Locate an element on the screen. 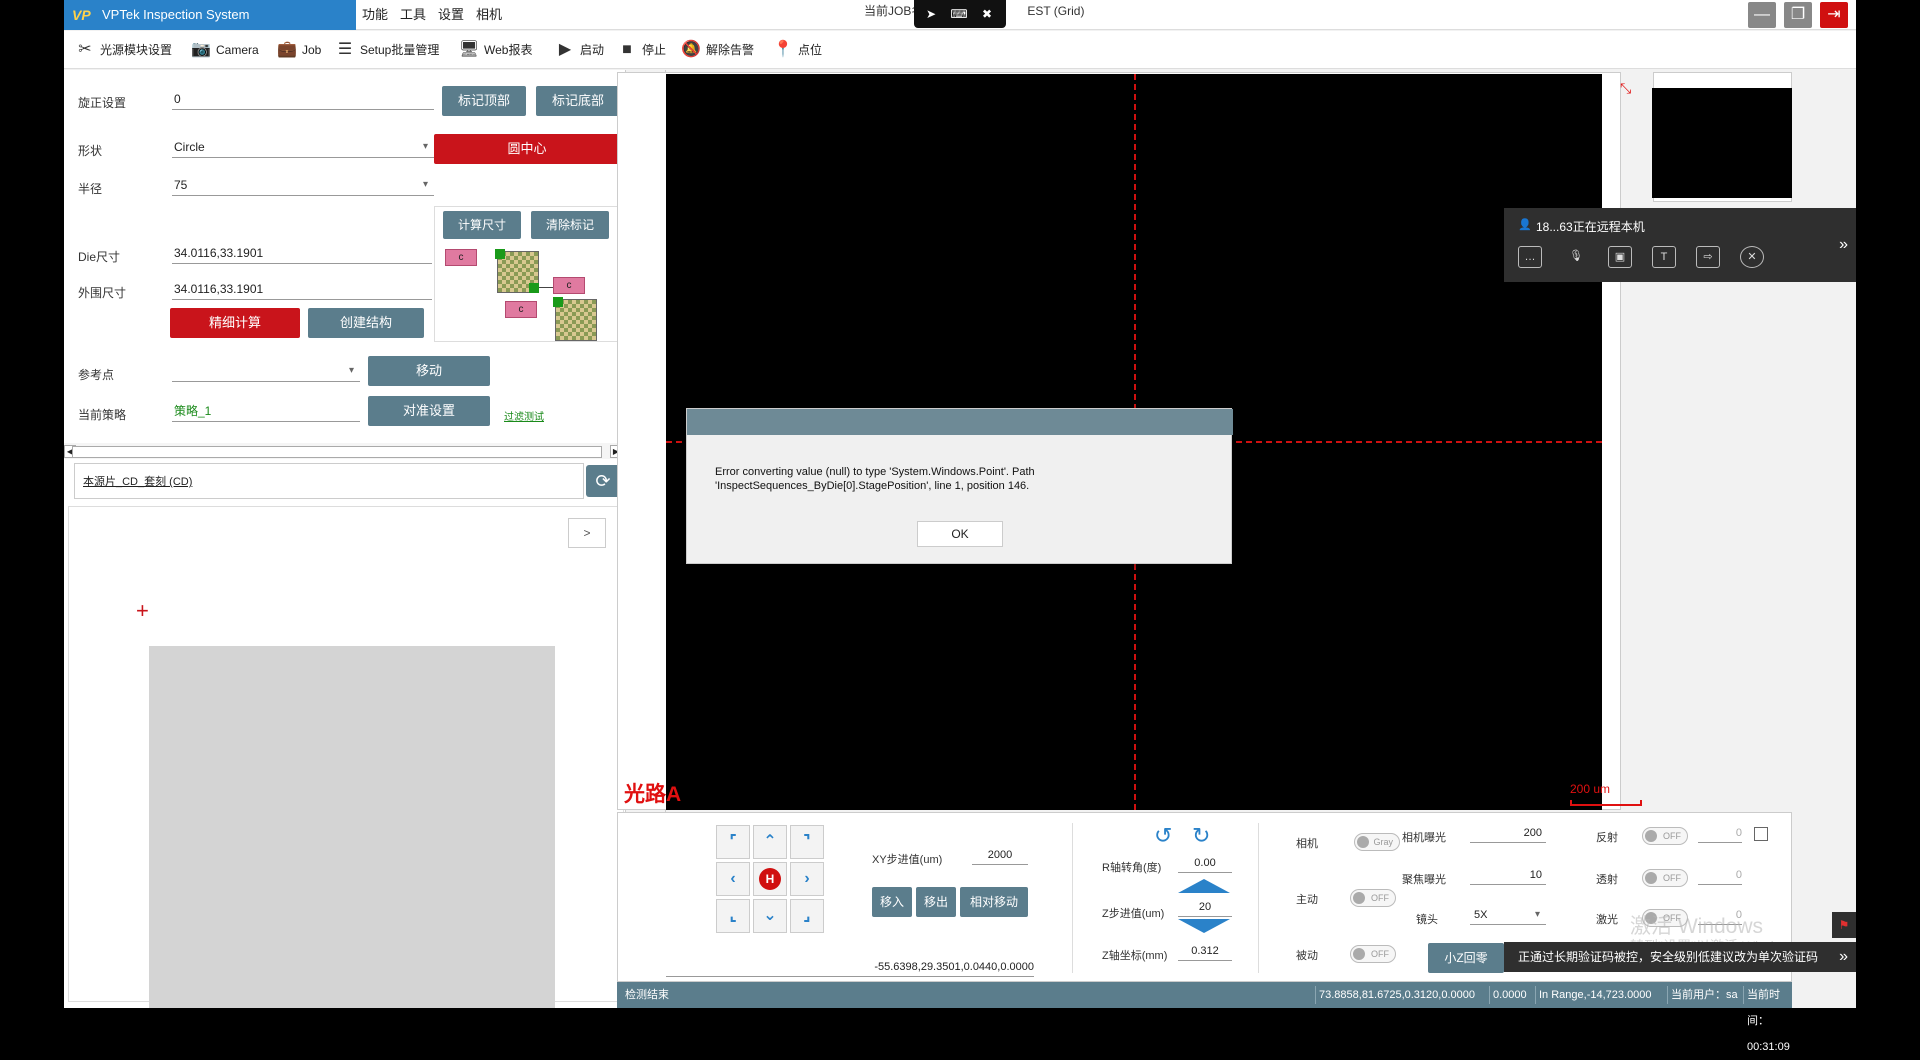 The height and width of the screenshot is (1060, 1920). create-structure-button: 创建结构 is located at coordinates (366, 323).